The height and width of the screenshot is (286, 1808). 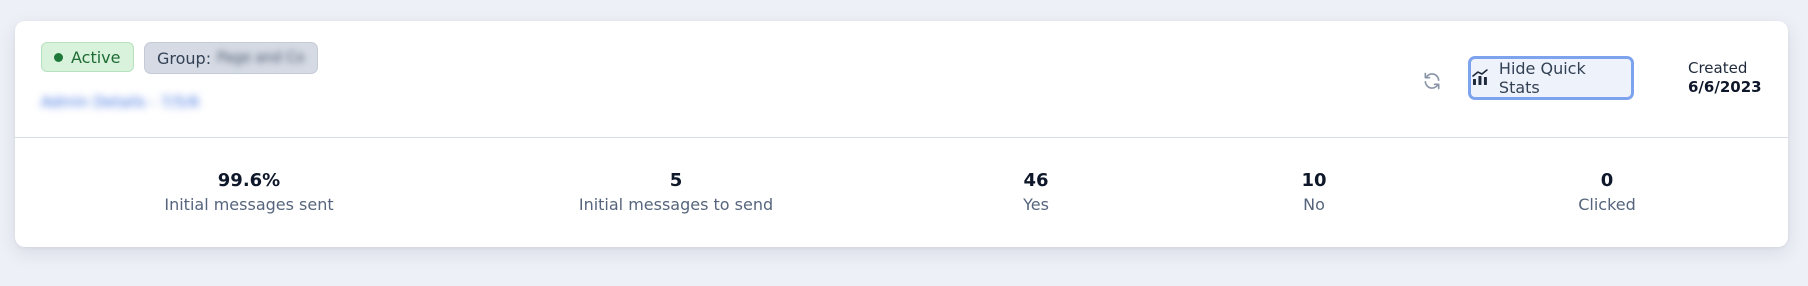 I want to click on refresh-button, so click(x=1432, y=81).